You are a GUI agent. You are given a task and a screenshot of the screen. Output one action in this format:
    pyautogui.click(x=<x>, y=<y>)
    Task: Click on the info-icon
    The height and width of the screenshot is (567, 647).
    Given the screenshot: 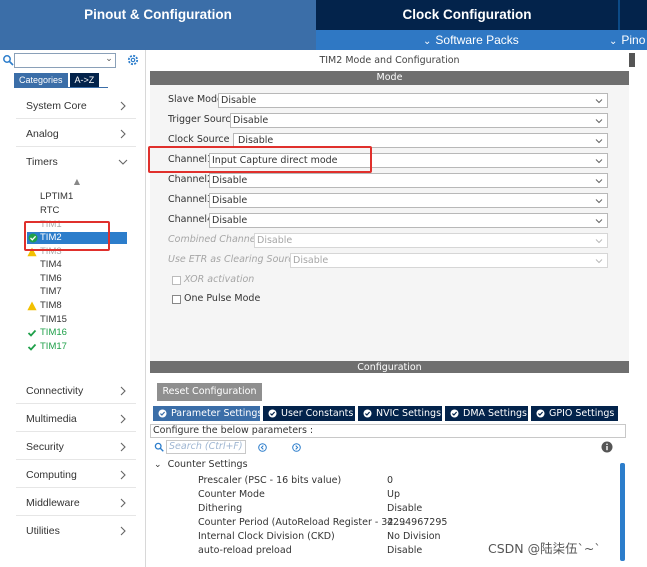 What is the action you would take?
    pyautogui.click(x=607, y=447)
    